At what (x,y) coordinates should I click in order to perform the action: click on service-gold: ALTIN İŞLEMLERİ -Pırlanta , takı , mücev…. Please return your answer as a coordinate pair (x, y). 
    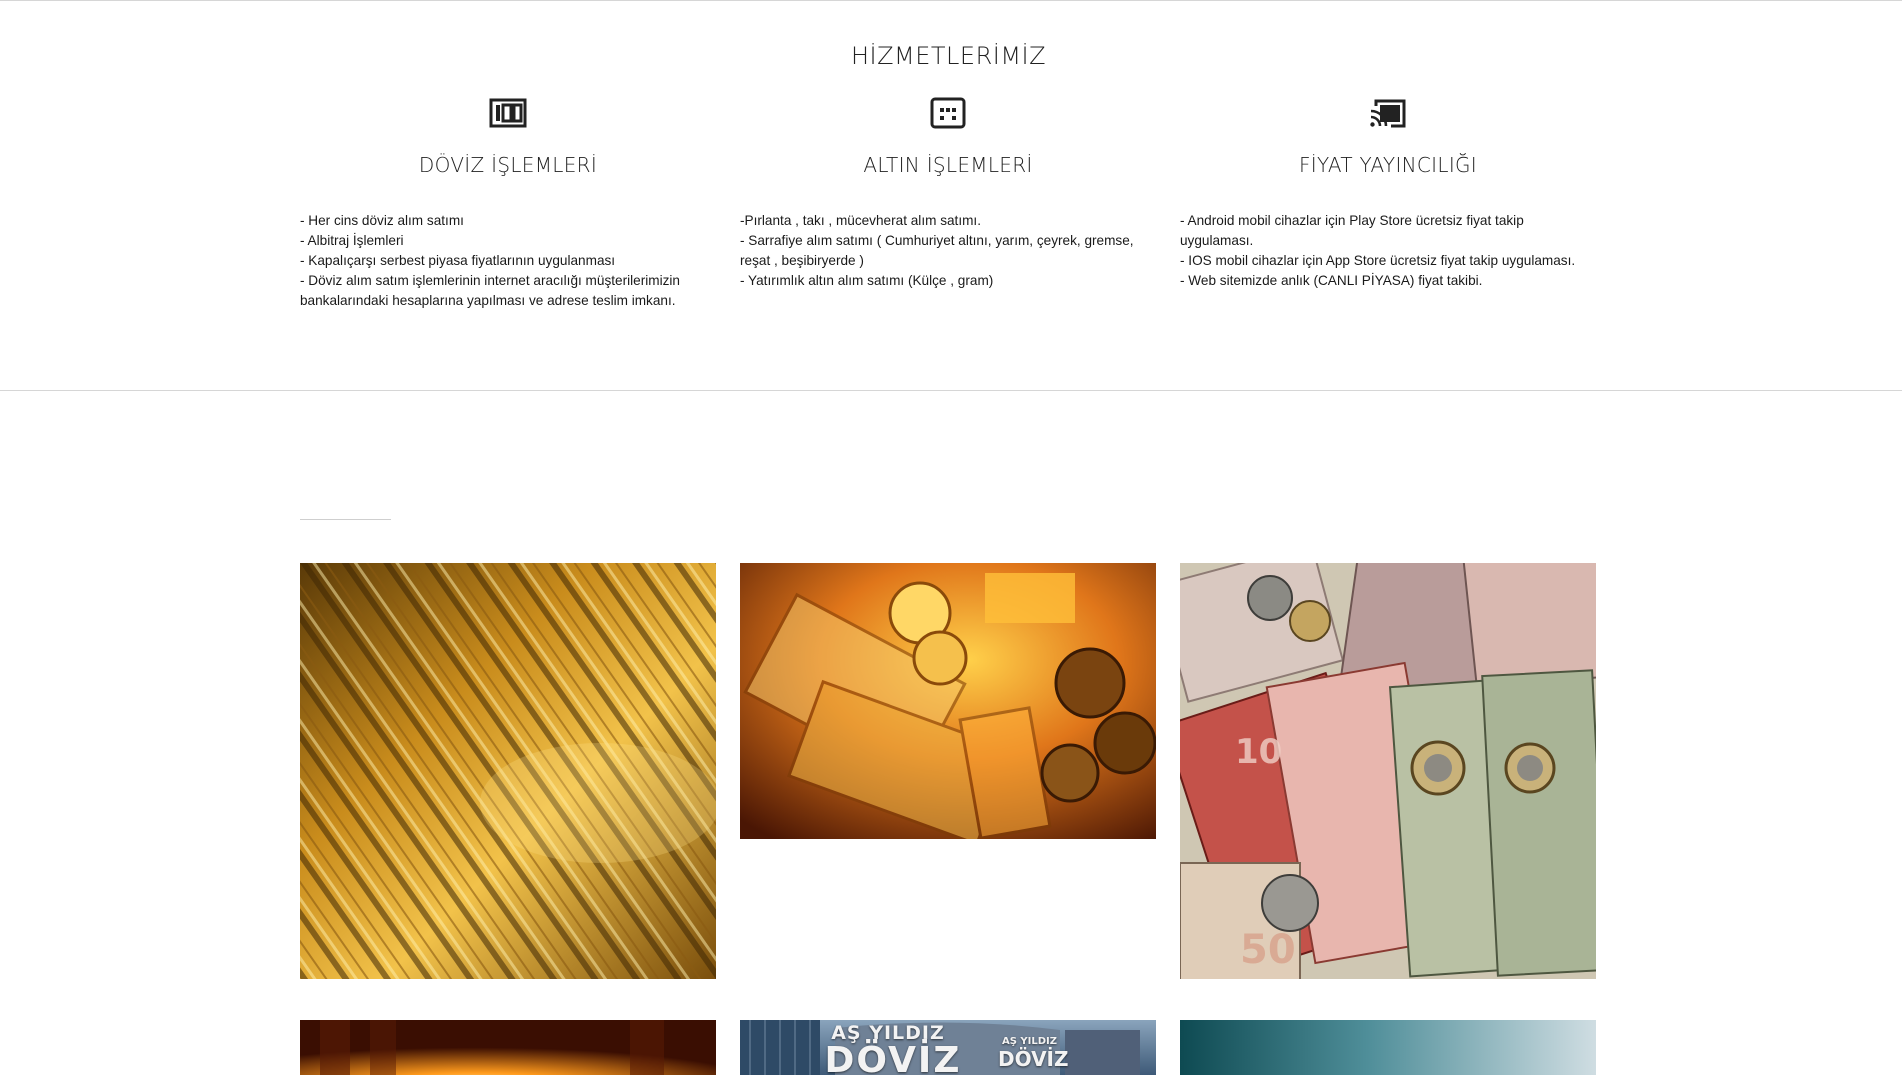
    Looking at the image, I should click on (948, 193).